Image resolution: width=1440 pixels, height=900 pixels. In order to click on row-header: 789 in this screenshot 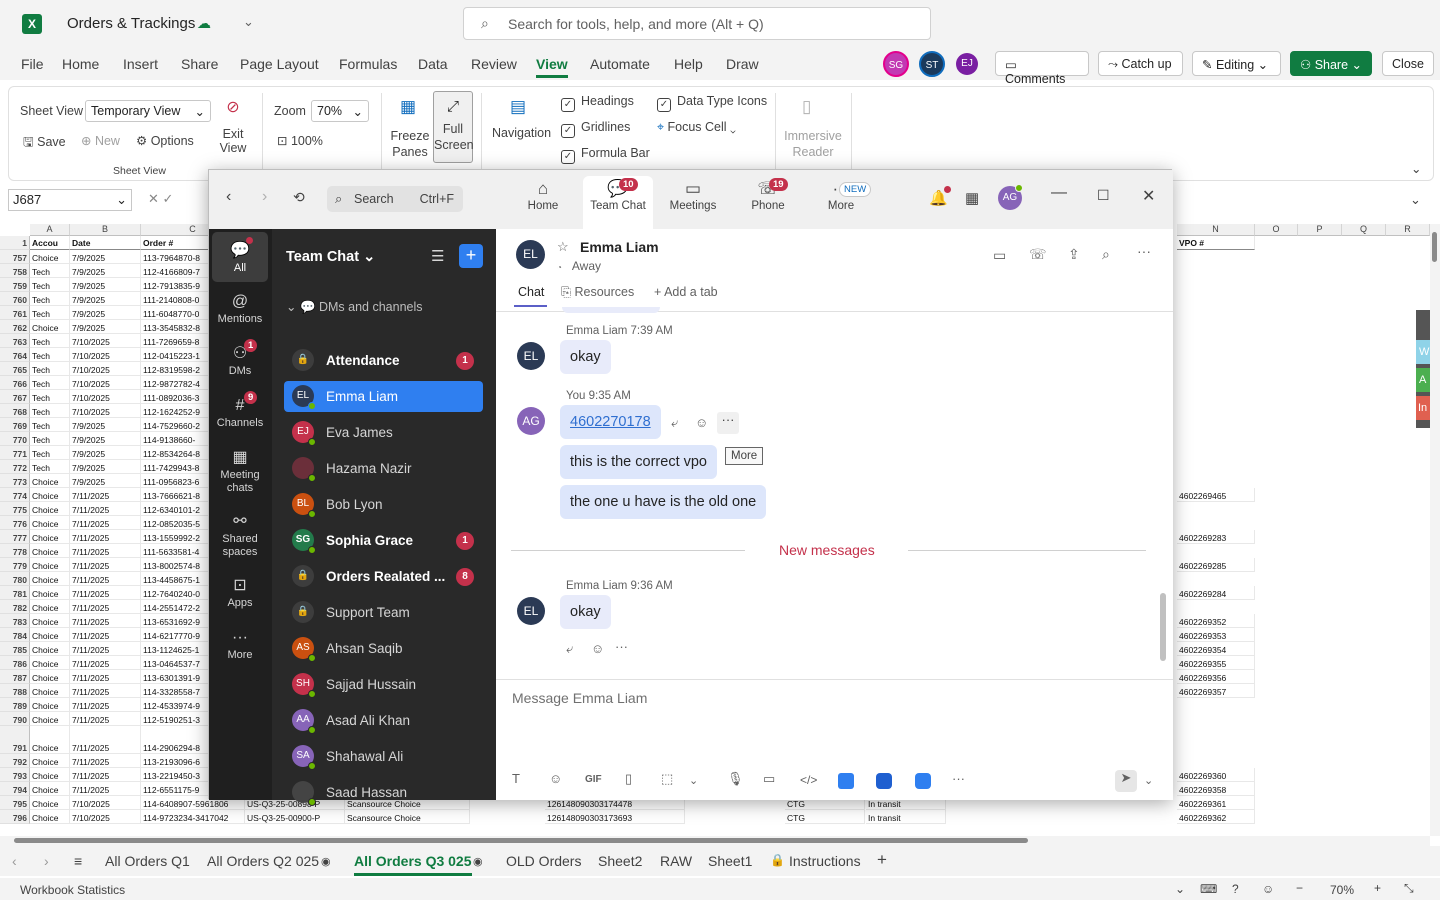, I will do `click(15, 705)`.